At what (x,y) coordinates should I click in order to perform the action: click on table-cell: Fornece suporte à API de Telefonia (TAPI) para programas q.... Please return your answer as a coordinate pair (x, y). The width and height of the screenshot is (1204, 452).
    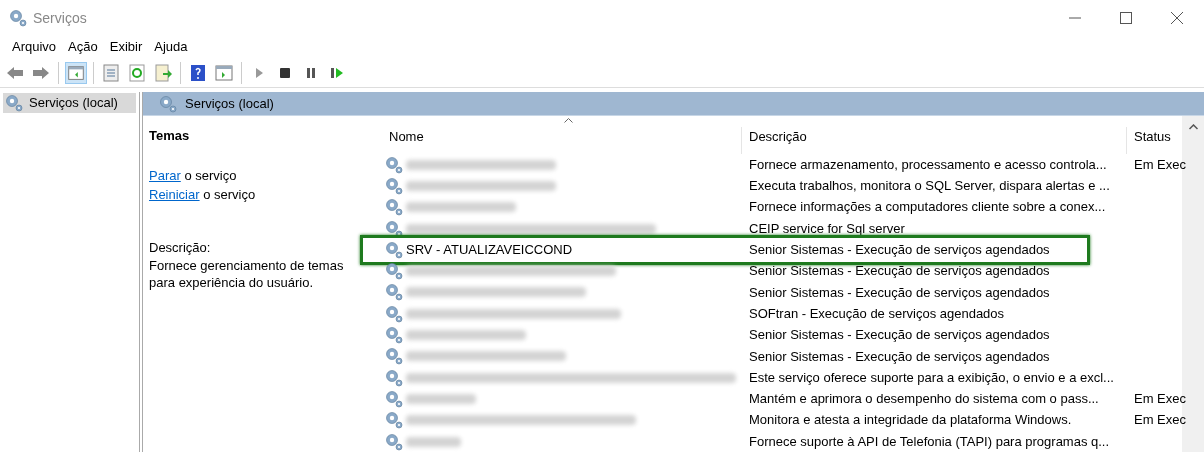
    Looking at the image, I should click on (929, 441).